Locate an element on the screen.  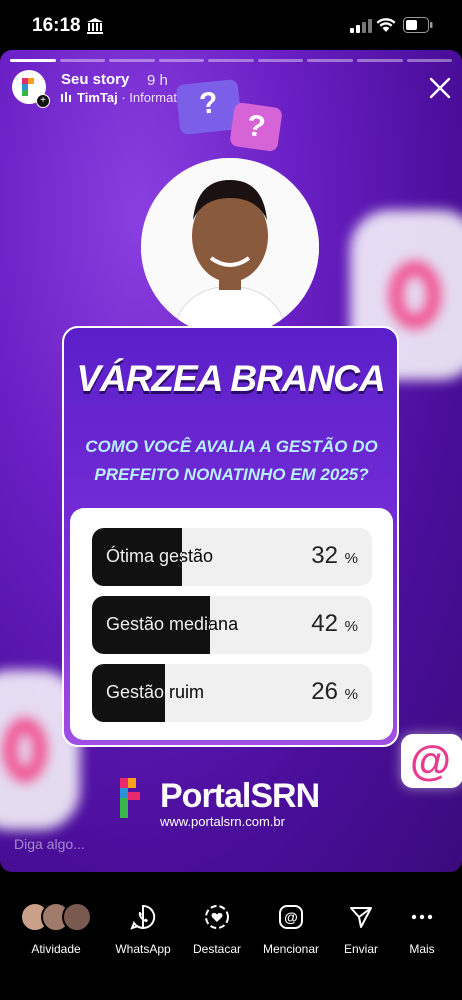
at-sign-icon: @ is located at coordinates (430, 760).